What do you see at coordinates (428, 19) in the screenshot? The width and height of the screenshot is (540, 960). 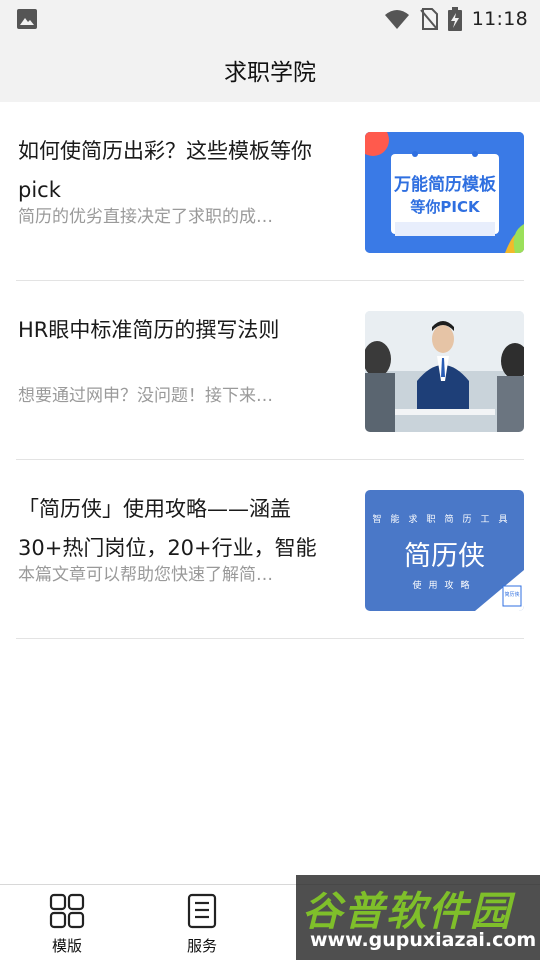 I see `no-sim-icon` at bounding box center [428, 19].